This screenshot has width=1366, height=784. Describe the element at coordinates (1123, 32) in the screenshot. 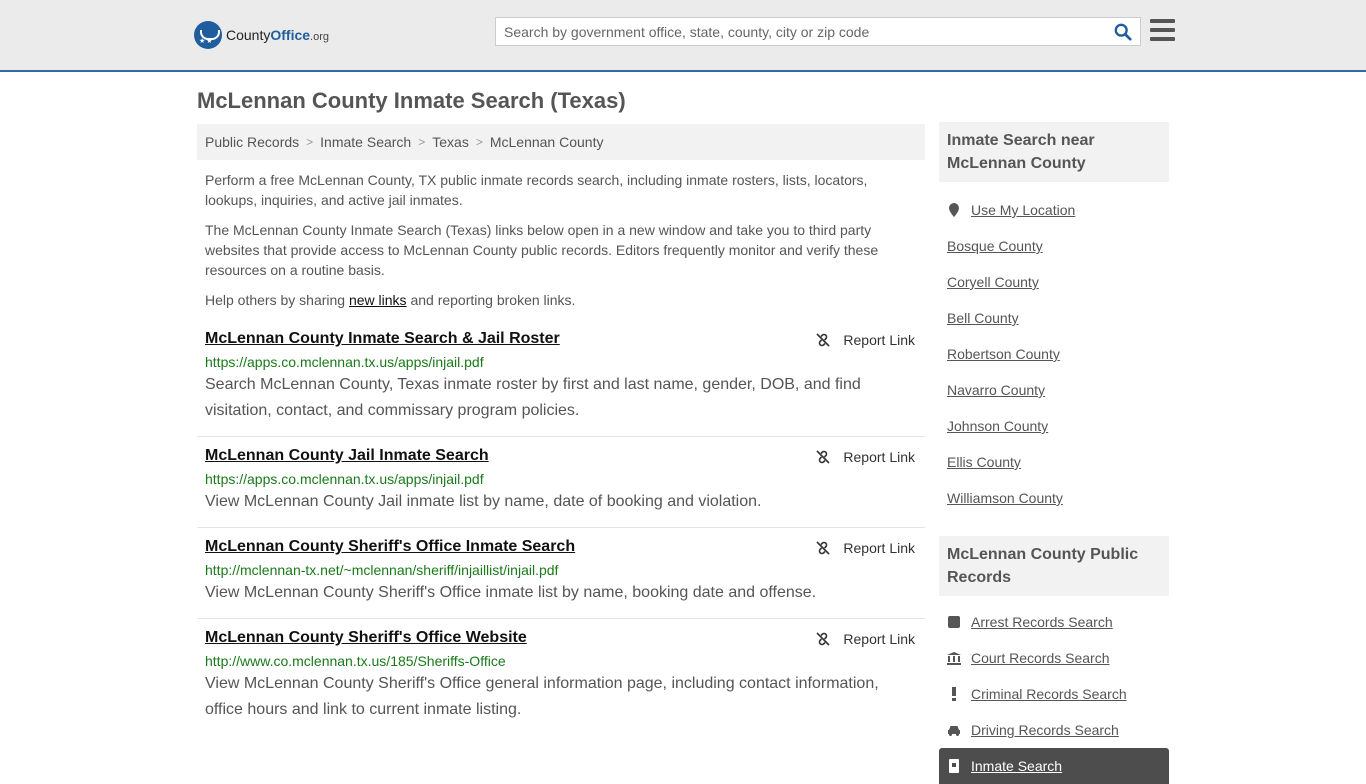

I see `search-icon` at that location.